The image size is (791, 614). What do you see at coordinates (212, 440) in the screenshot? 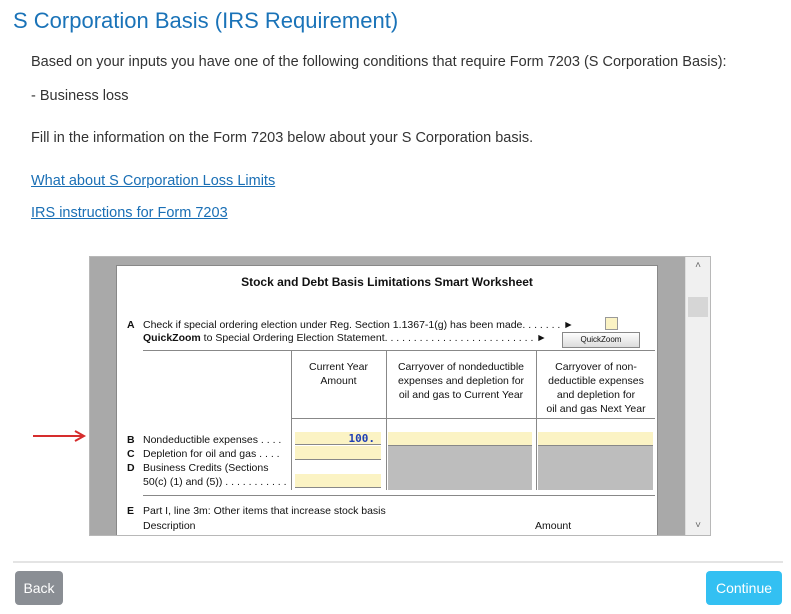
I see `line-b-text: Nondeductible expenses . . . .` at bounding box center [212, 440].